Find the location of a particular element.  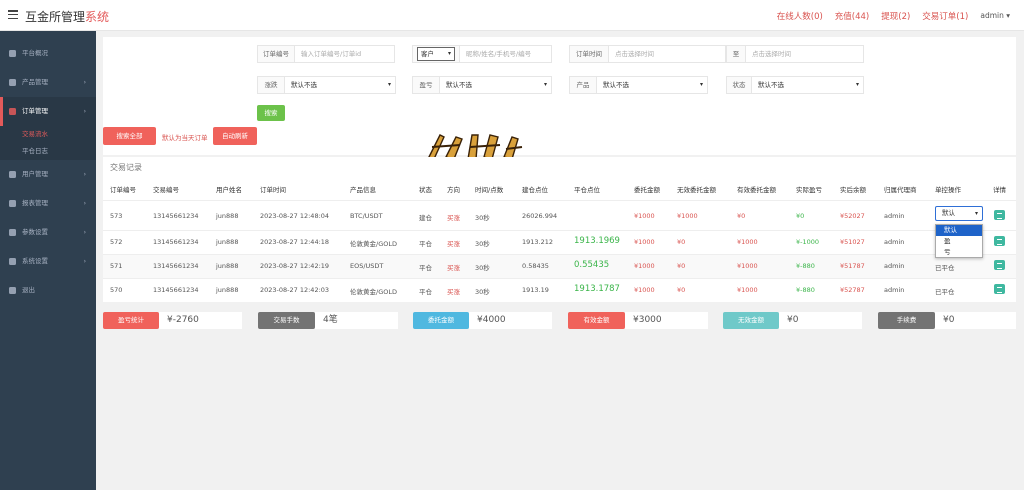

order-no-input: 输入订单编号/订单id is located at coordinates (345, 54).